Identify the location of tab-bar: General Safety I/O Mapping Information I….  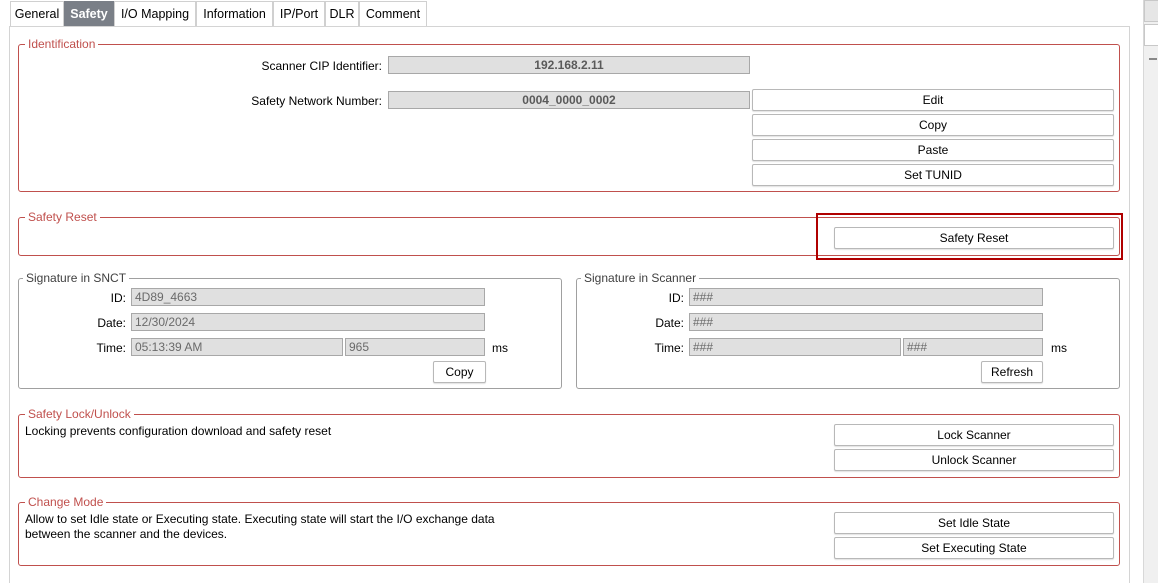
(570, 13).